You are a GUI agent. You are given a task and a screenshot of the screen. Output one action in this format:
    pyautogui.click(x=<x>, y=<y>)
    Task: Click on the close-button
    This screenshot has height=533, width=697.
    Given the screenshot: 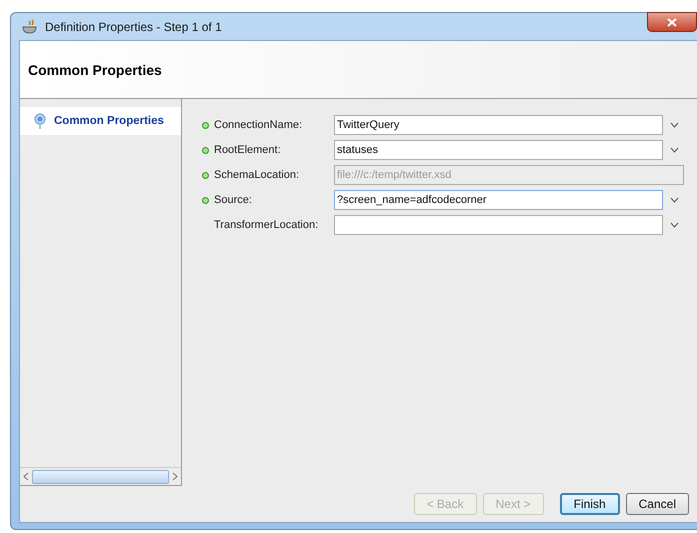 What is the action you would take?
    pyautogui.click(x=672, y=22)
    